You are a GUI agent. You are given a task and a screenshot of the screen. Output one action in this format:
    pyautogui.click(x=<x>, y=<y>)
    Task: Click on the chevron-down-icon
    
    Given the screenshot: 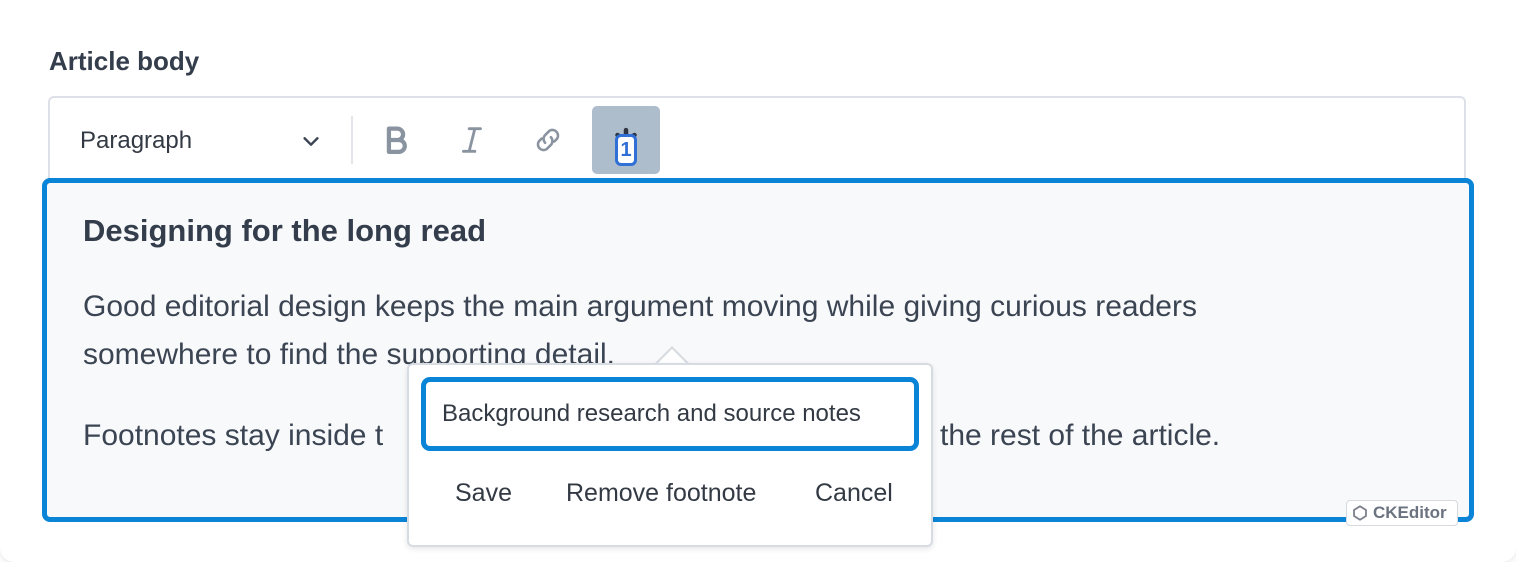 What is the action you would take?
    pyautogui.click(x=311, y=141)
    